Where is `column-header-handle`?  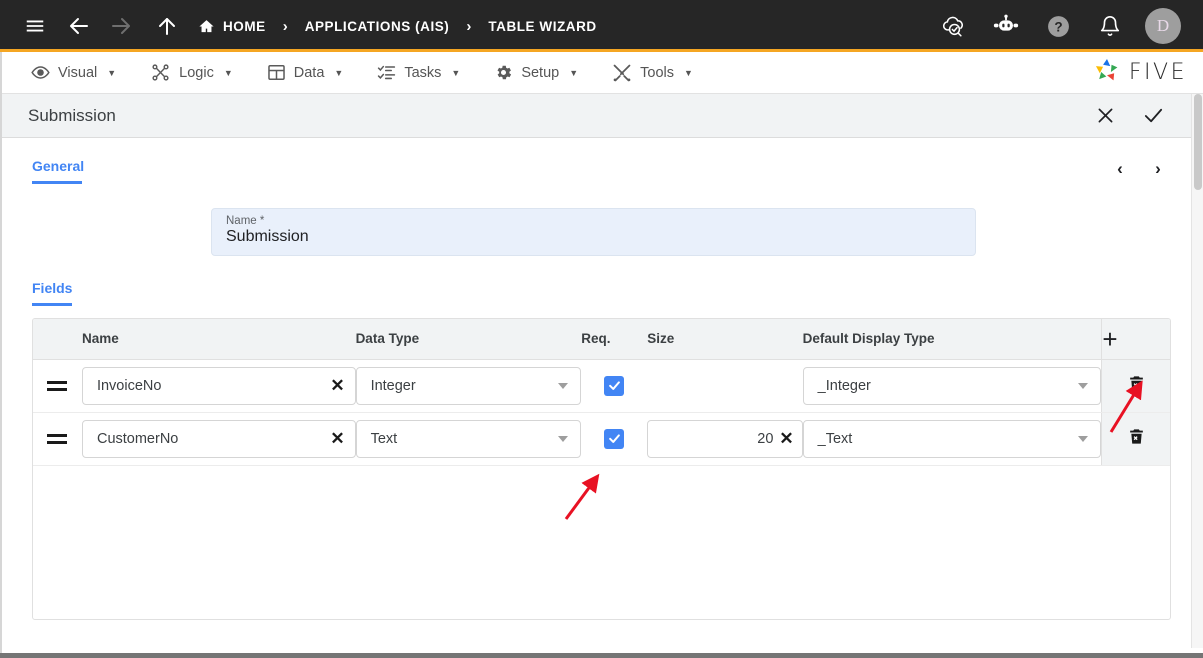 column-header-handle is located at coordinates (57, 339).